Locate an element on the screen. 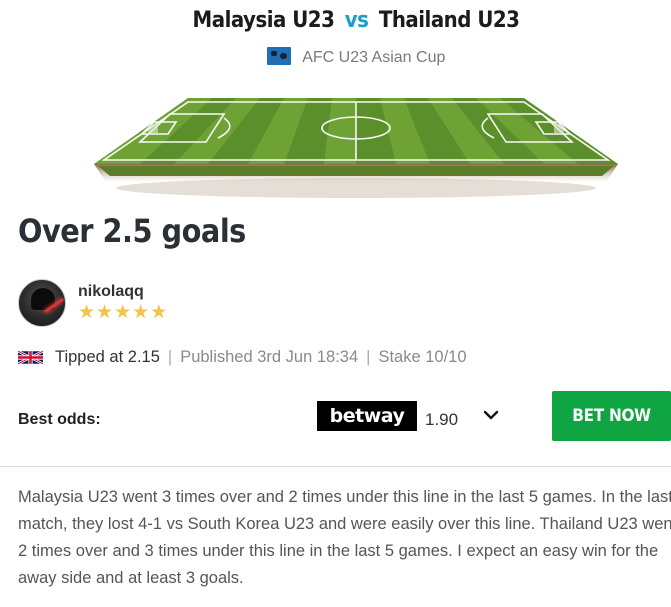 The image size is (671, 607). bet-now-button: BET NOW is located at coordinates (611, 416).